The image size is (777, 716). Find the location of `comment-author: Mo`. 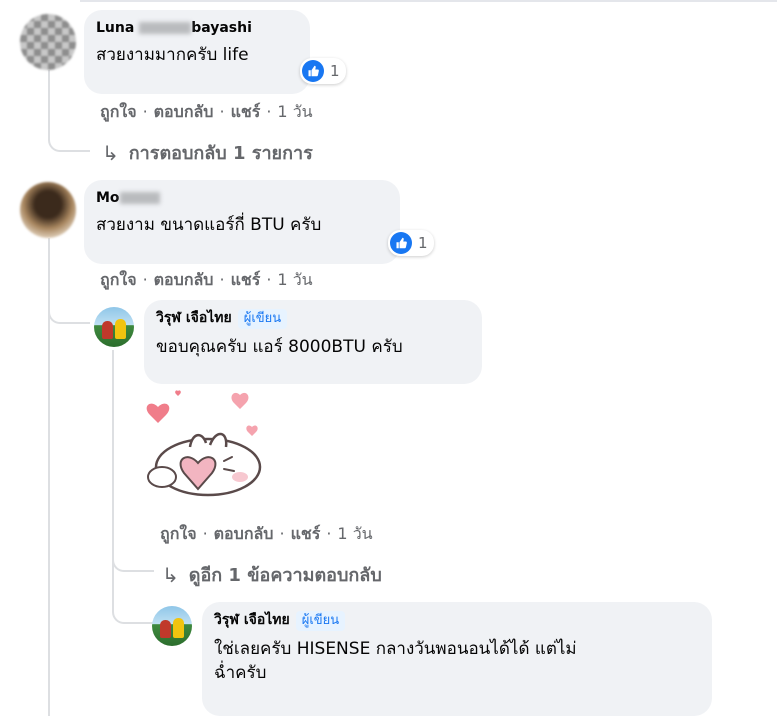

comment-author: Mo is located at coordinates (242, 198).